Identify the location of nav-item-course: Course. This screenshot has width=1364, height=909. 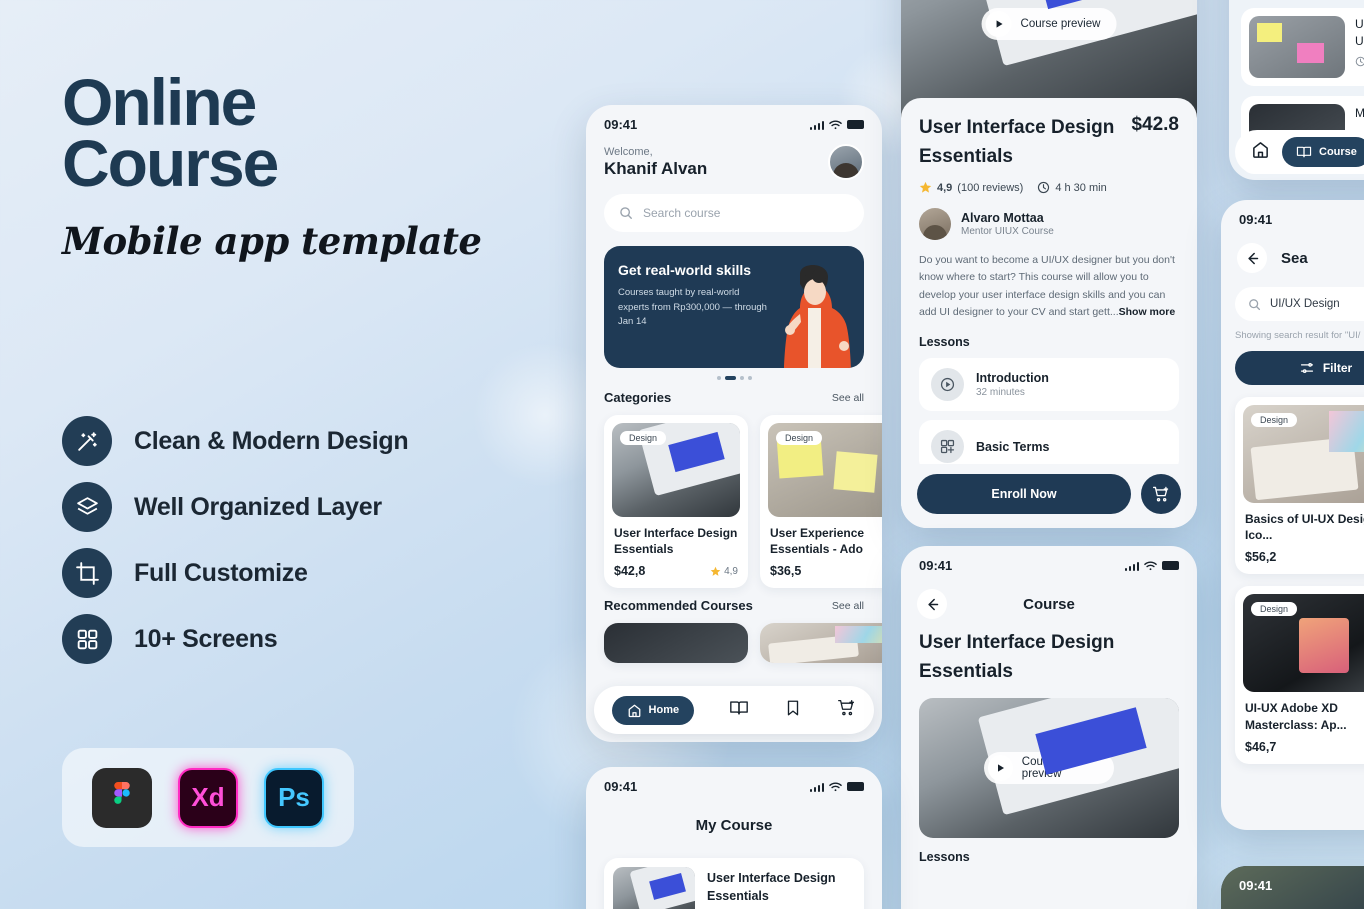
(1323, 152).